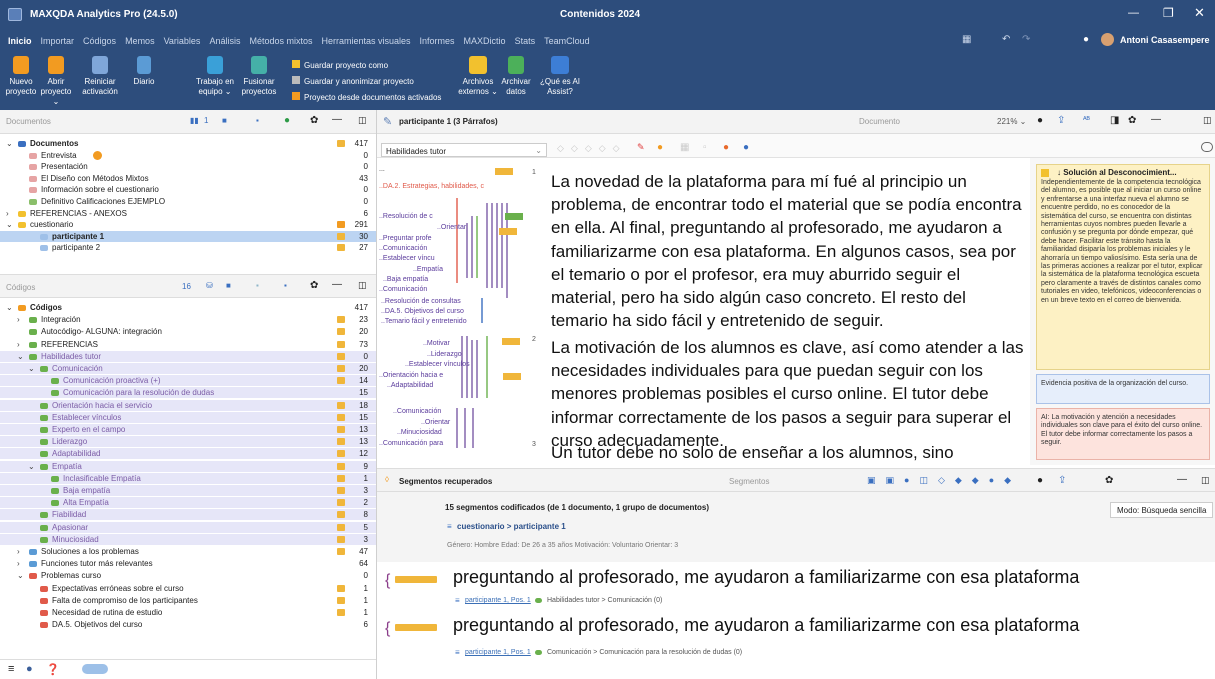  What do you see at coordinates (188, 155) in the screenshot?
I see `doc-row: Entrevista 0` at bounding box center [188, 155].